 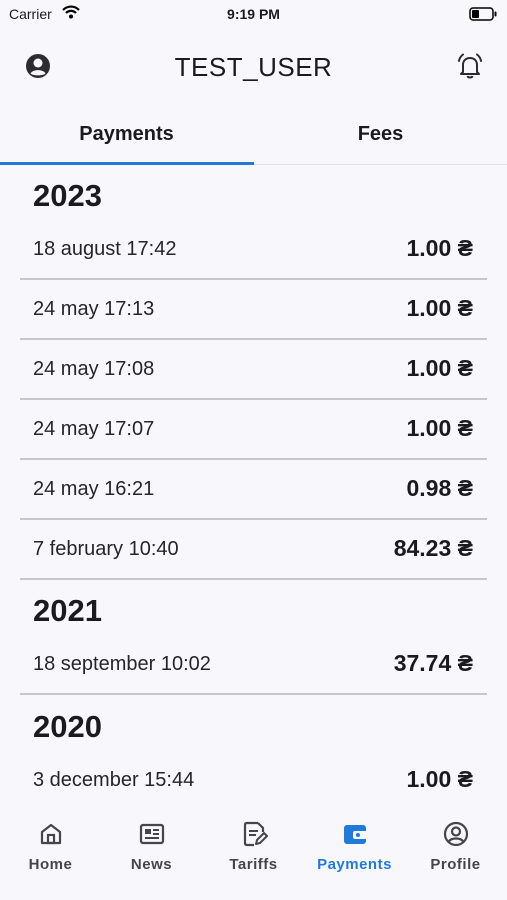 What do you see at coordinates (253, 864) in the screenshot?
I see `nav-tariffs-label: Tariffs` at bounding box center [253, 864].